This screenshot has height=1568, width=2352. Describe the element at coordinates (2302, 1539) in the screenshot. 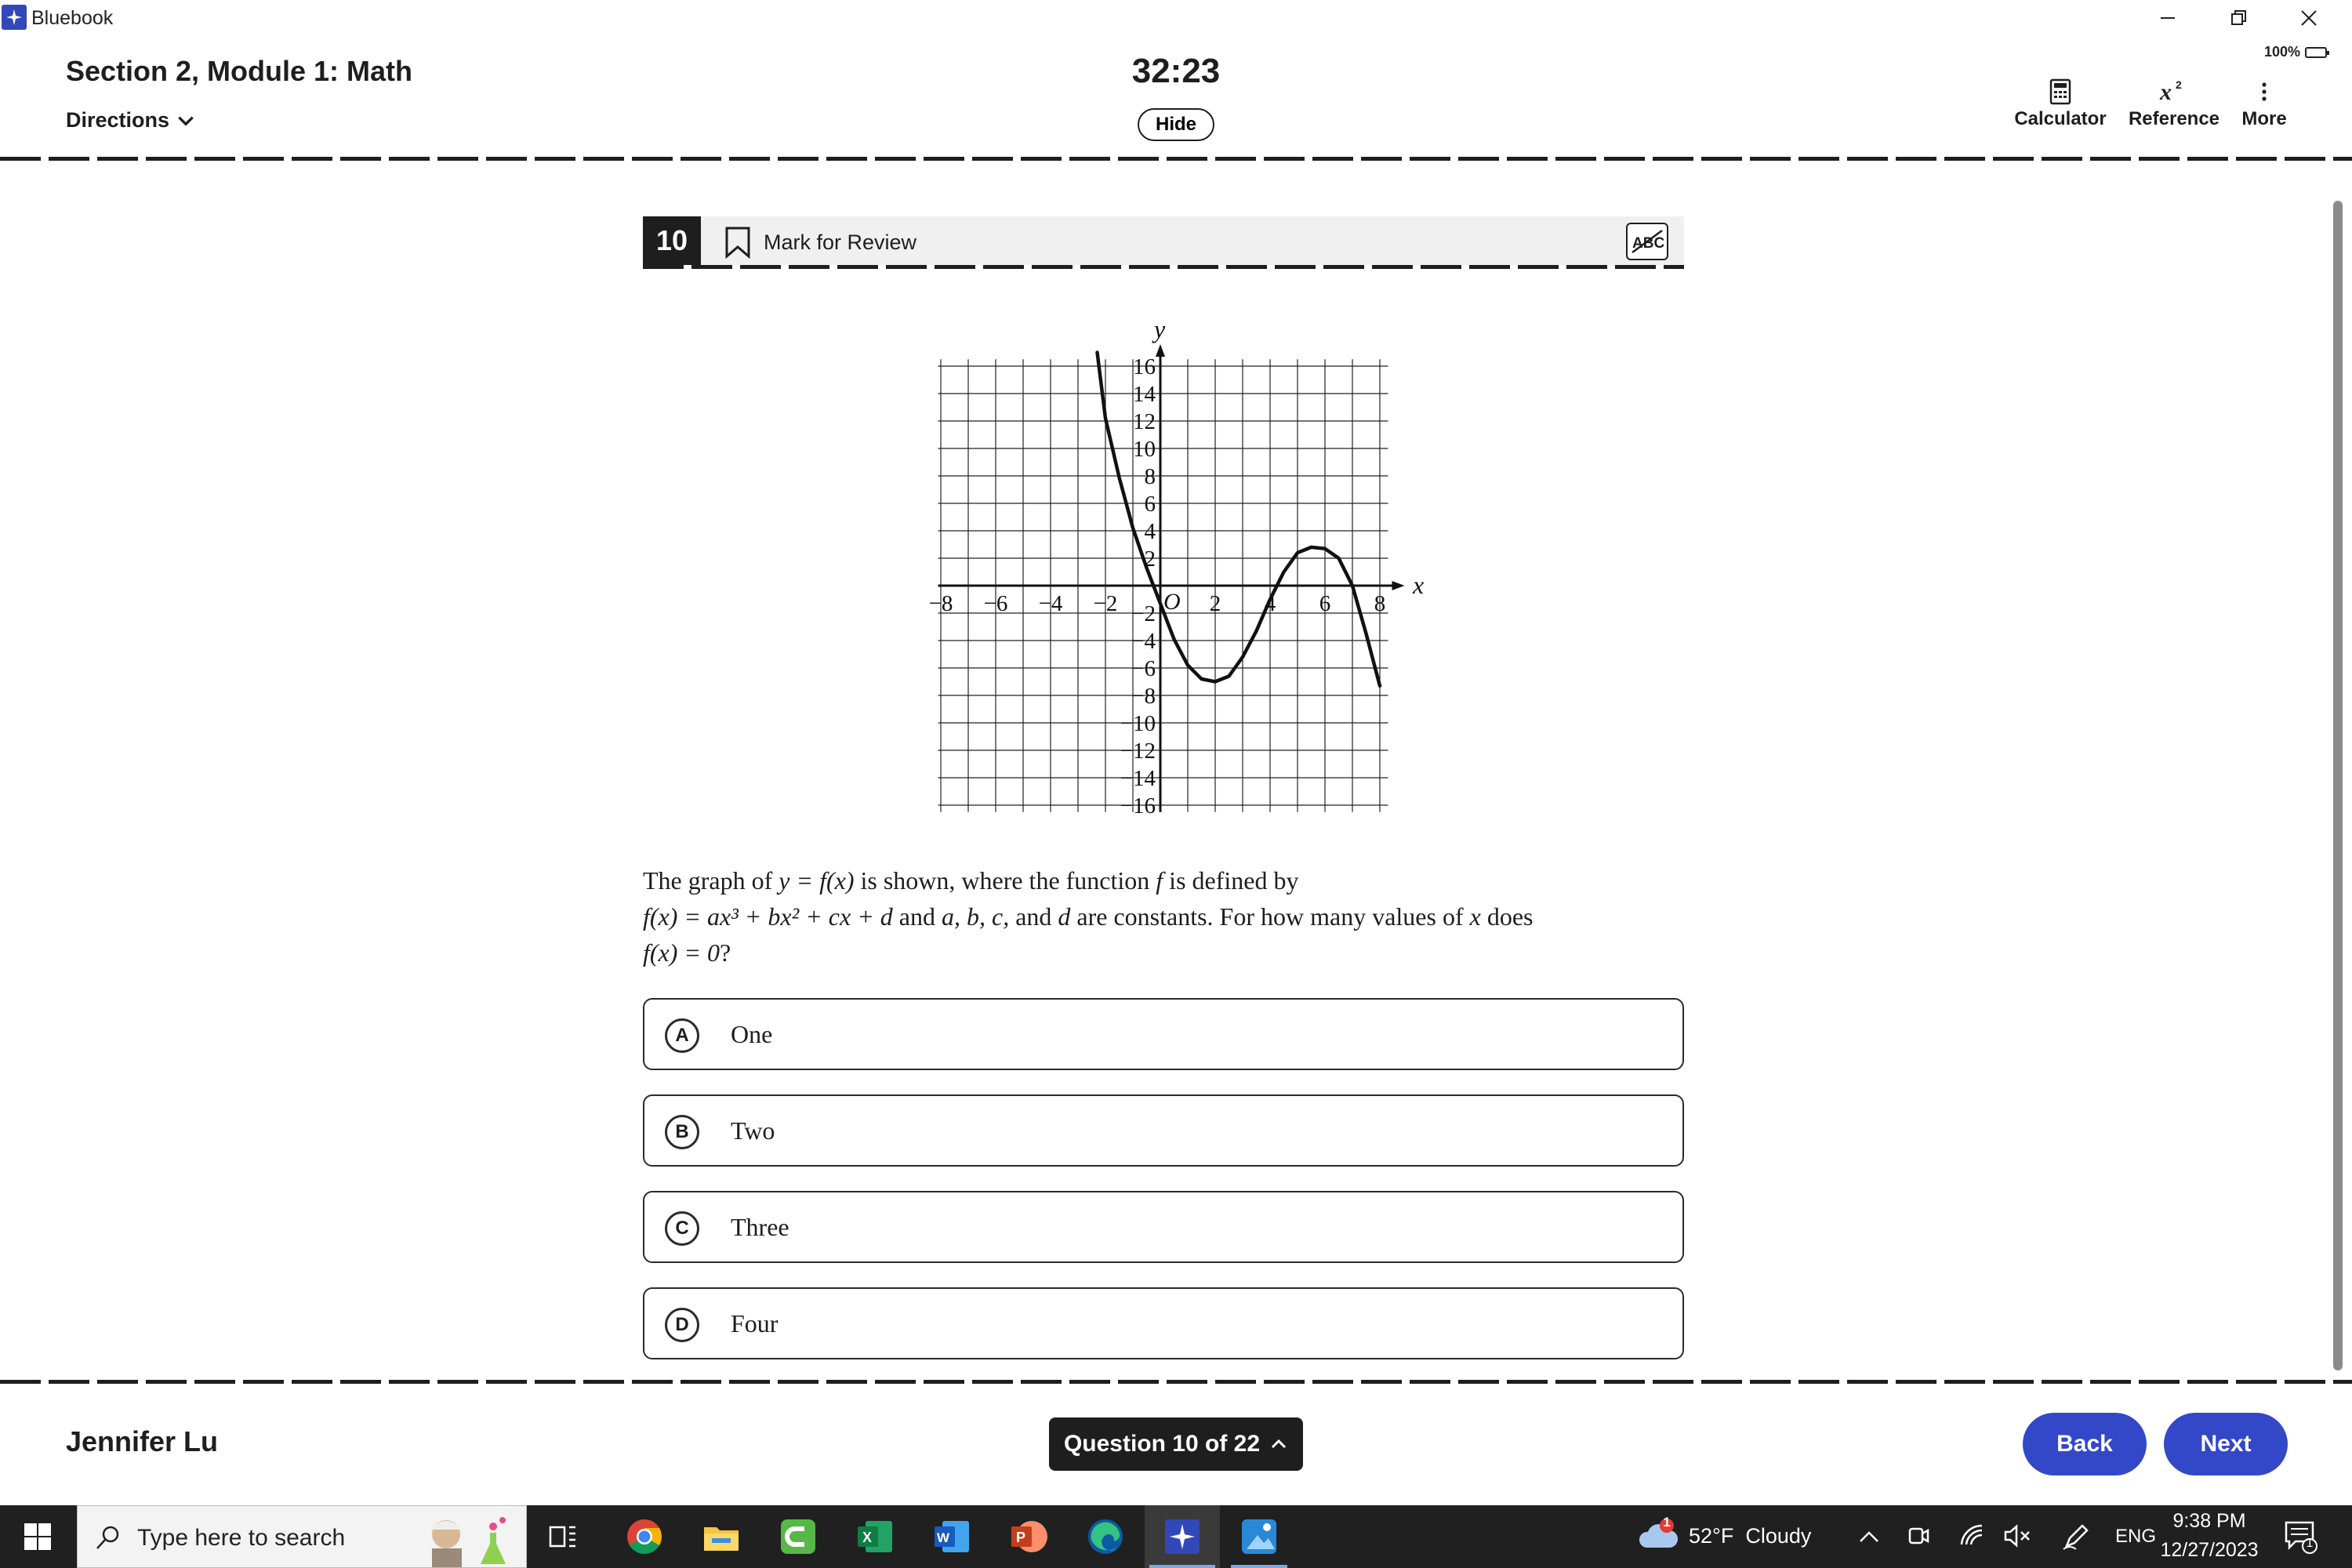

I see `notification-center-button: 1` at that location.